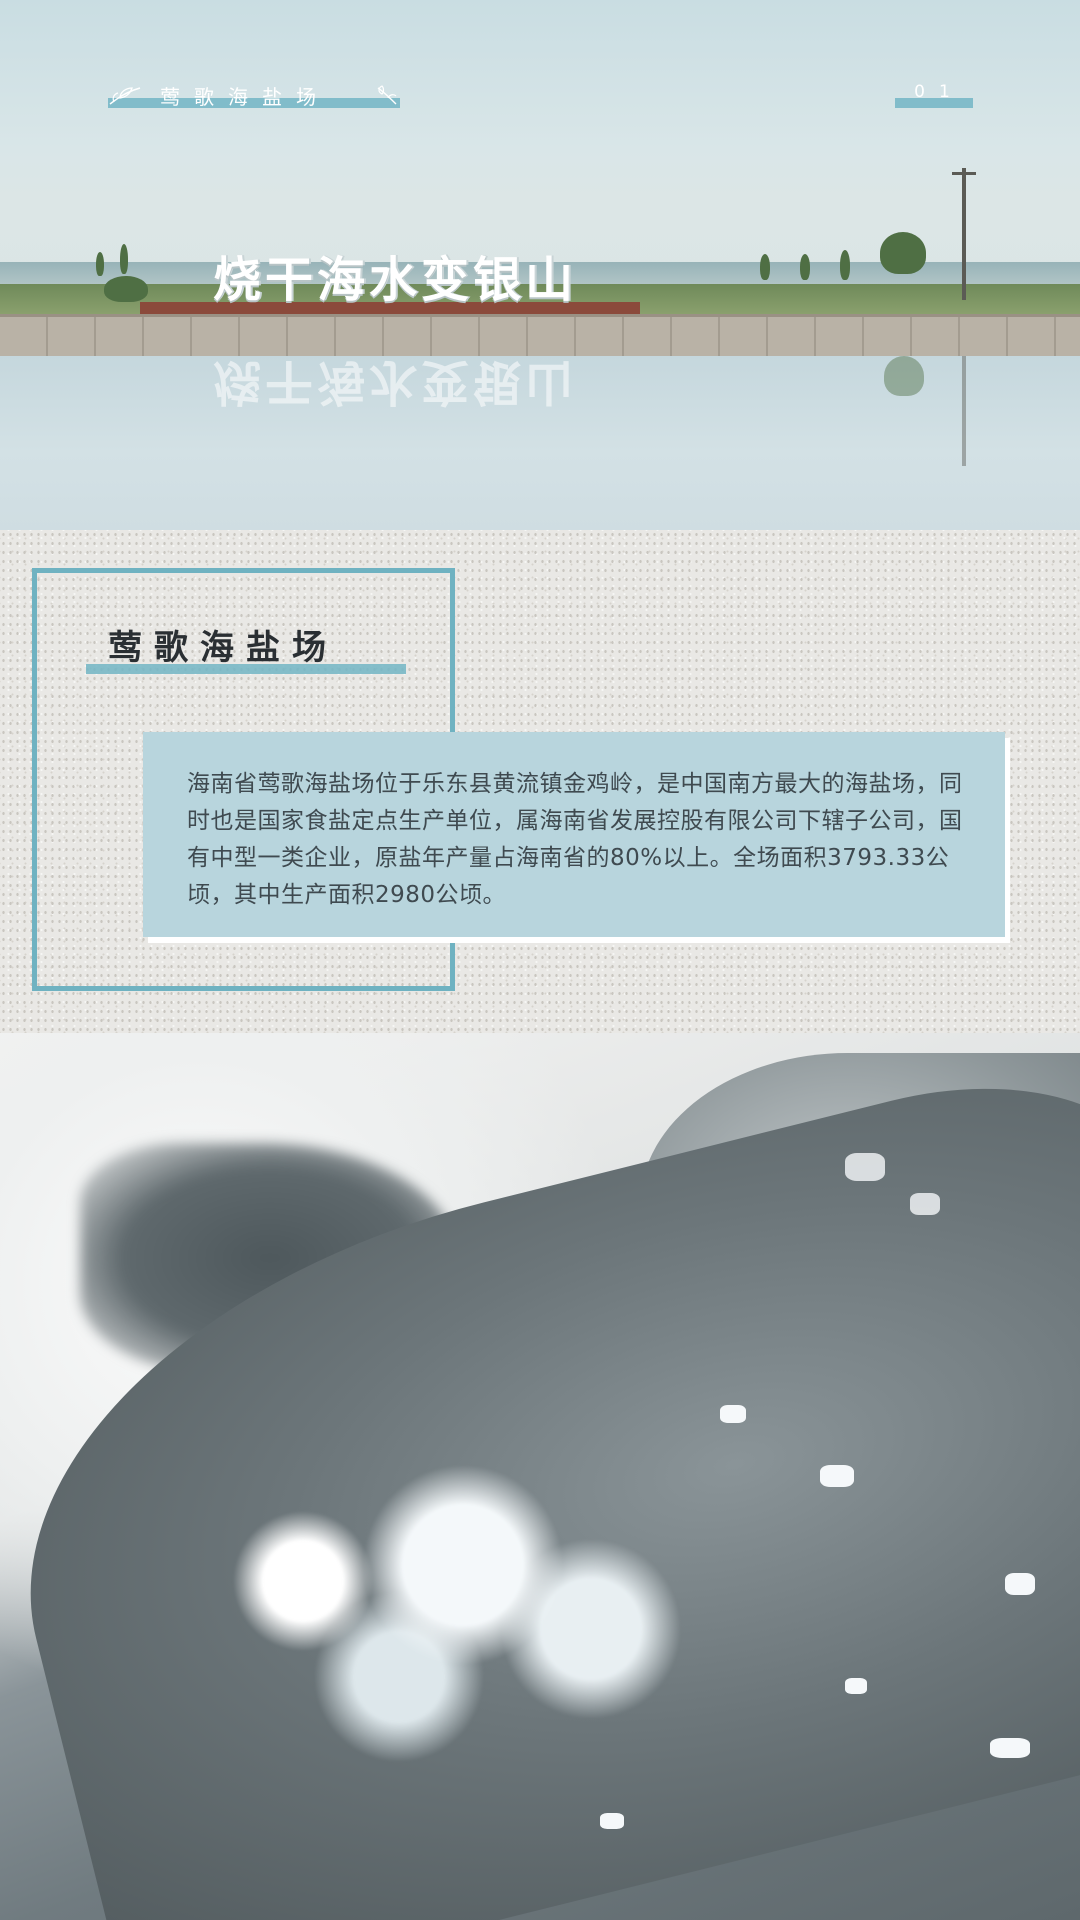 The width and height of the screenshot is (1080, 1920). Describe the element at coordinates (964, 173) in the screenshot. I see `utility-pole-crossbar` at that location.